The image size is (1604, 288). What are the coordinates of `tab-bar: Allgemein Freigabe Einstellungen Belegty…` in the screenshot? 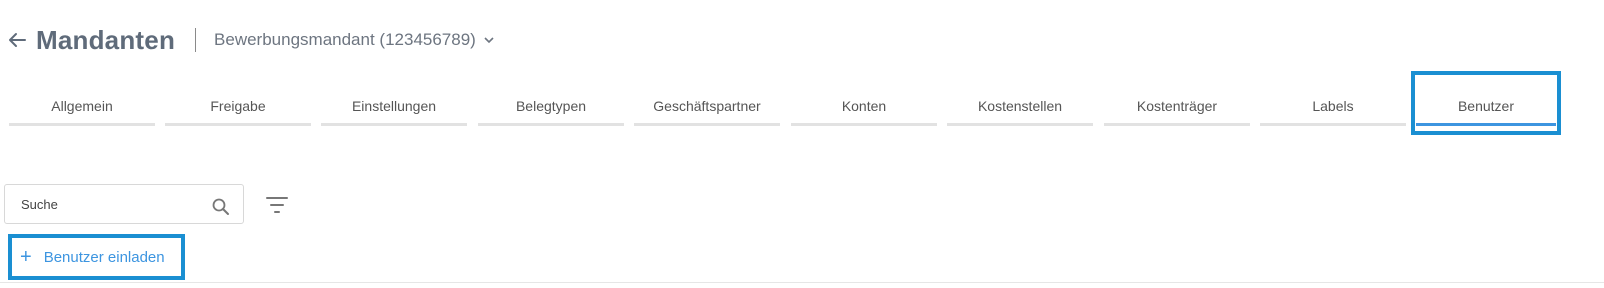 It's located at (784, 108).